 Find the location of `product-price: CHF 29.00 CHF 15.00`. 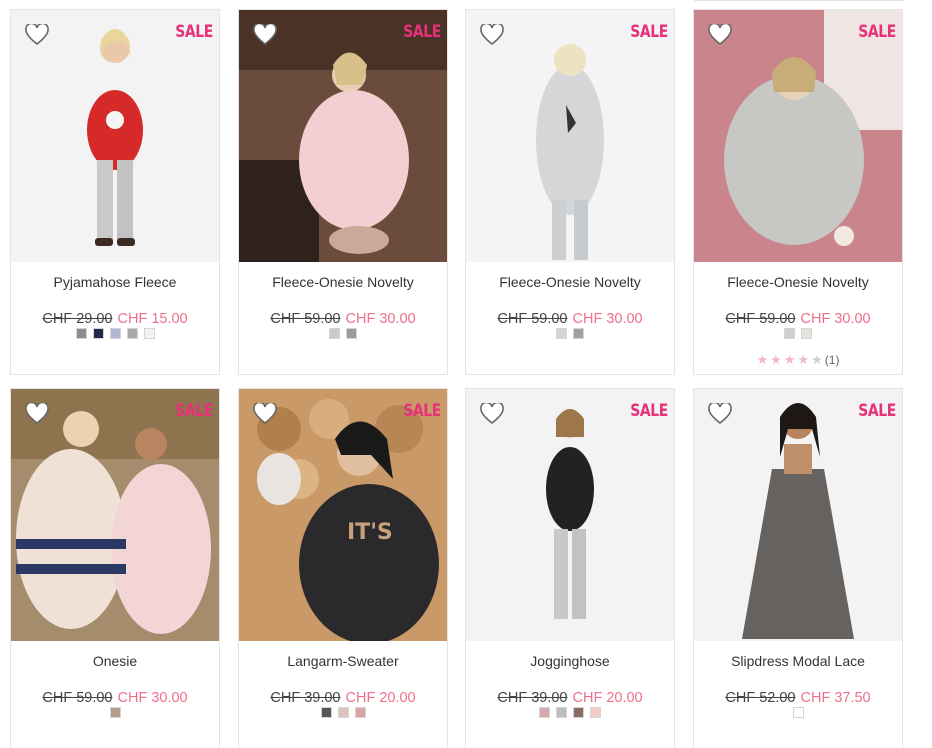

product-price: CHF 29.00 CHF 15.00 is located at coordinates (115, 319).